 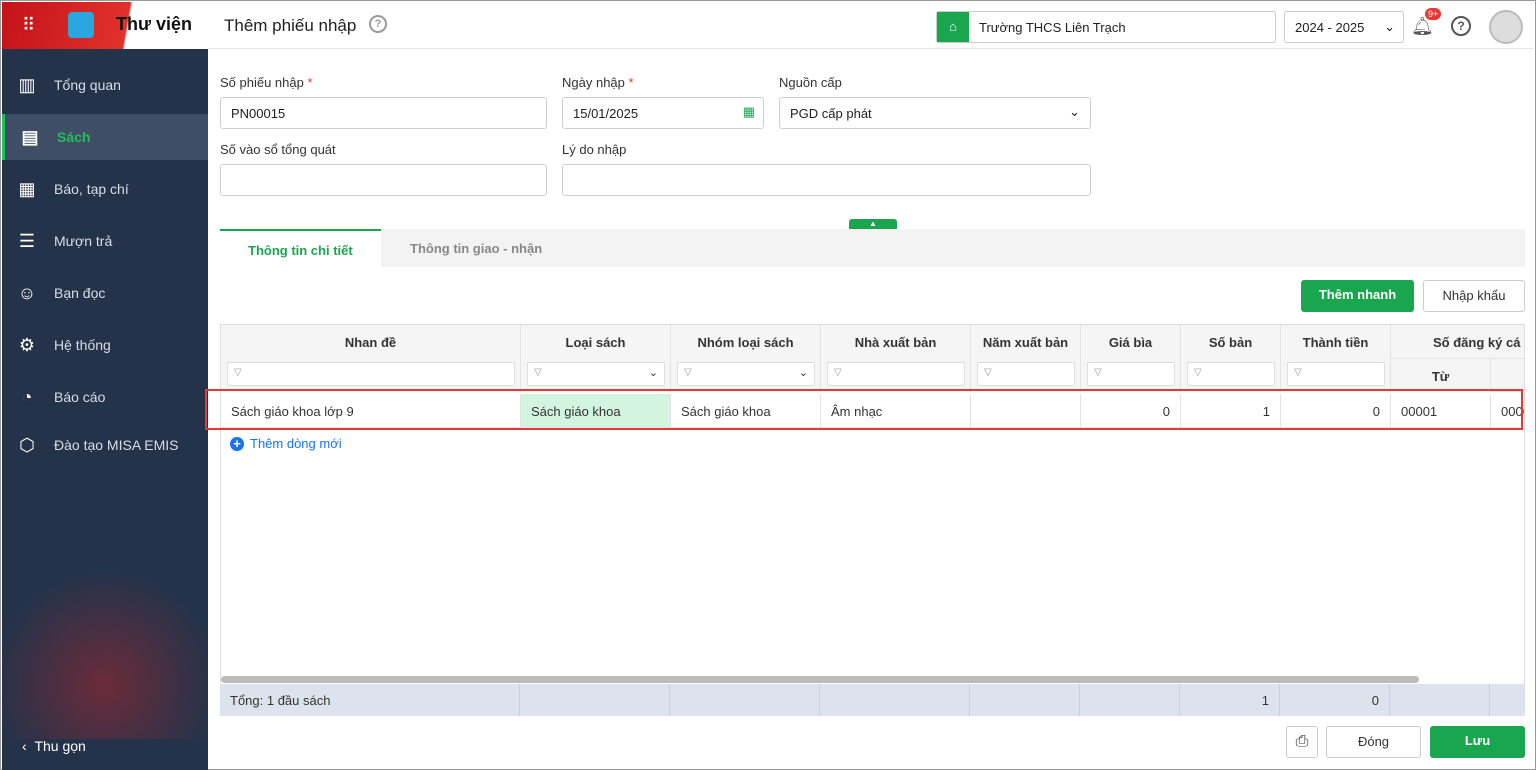 I want to click on calendar-icon: ▦, so click(x=749, y=112).